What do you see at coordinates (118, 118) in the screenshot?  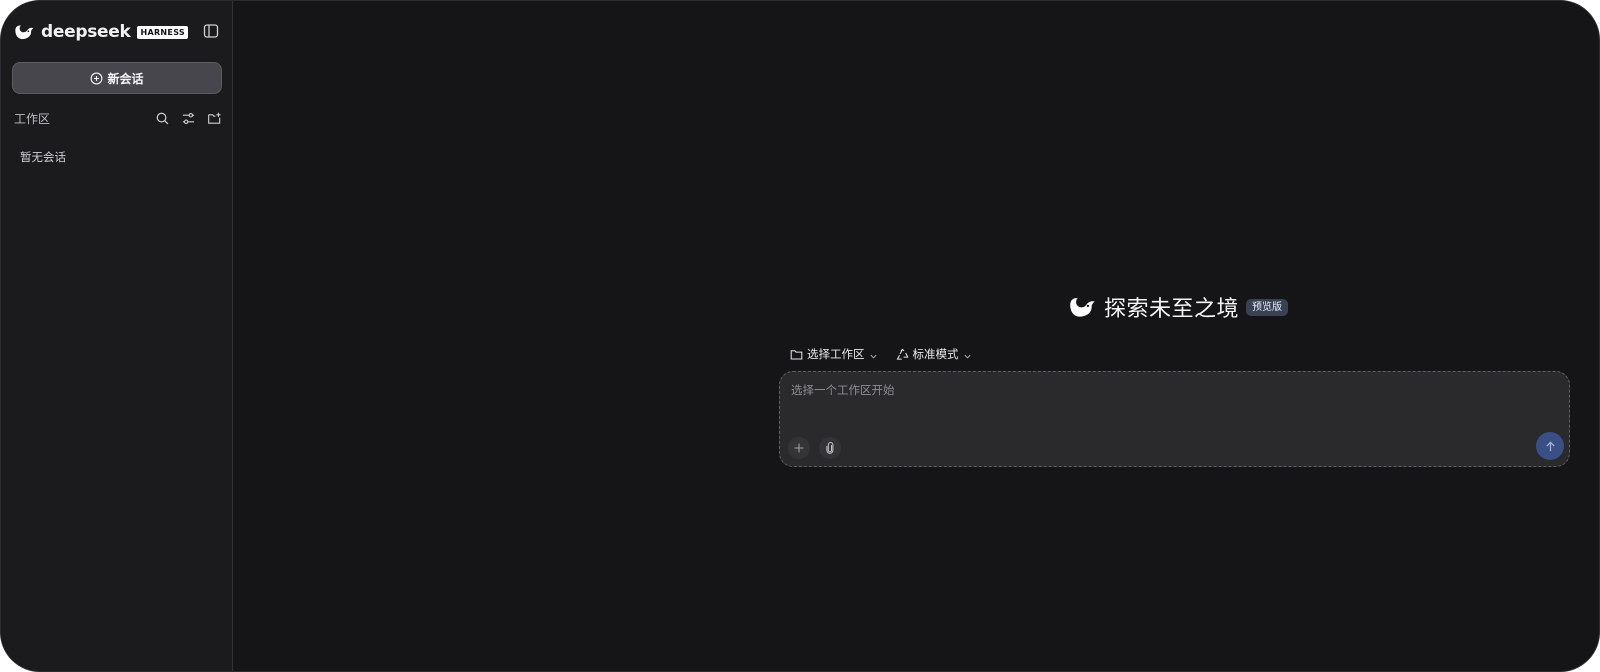 I see `workspace-header: 工作区` at bounding box center [118, 118].